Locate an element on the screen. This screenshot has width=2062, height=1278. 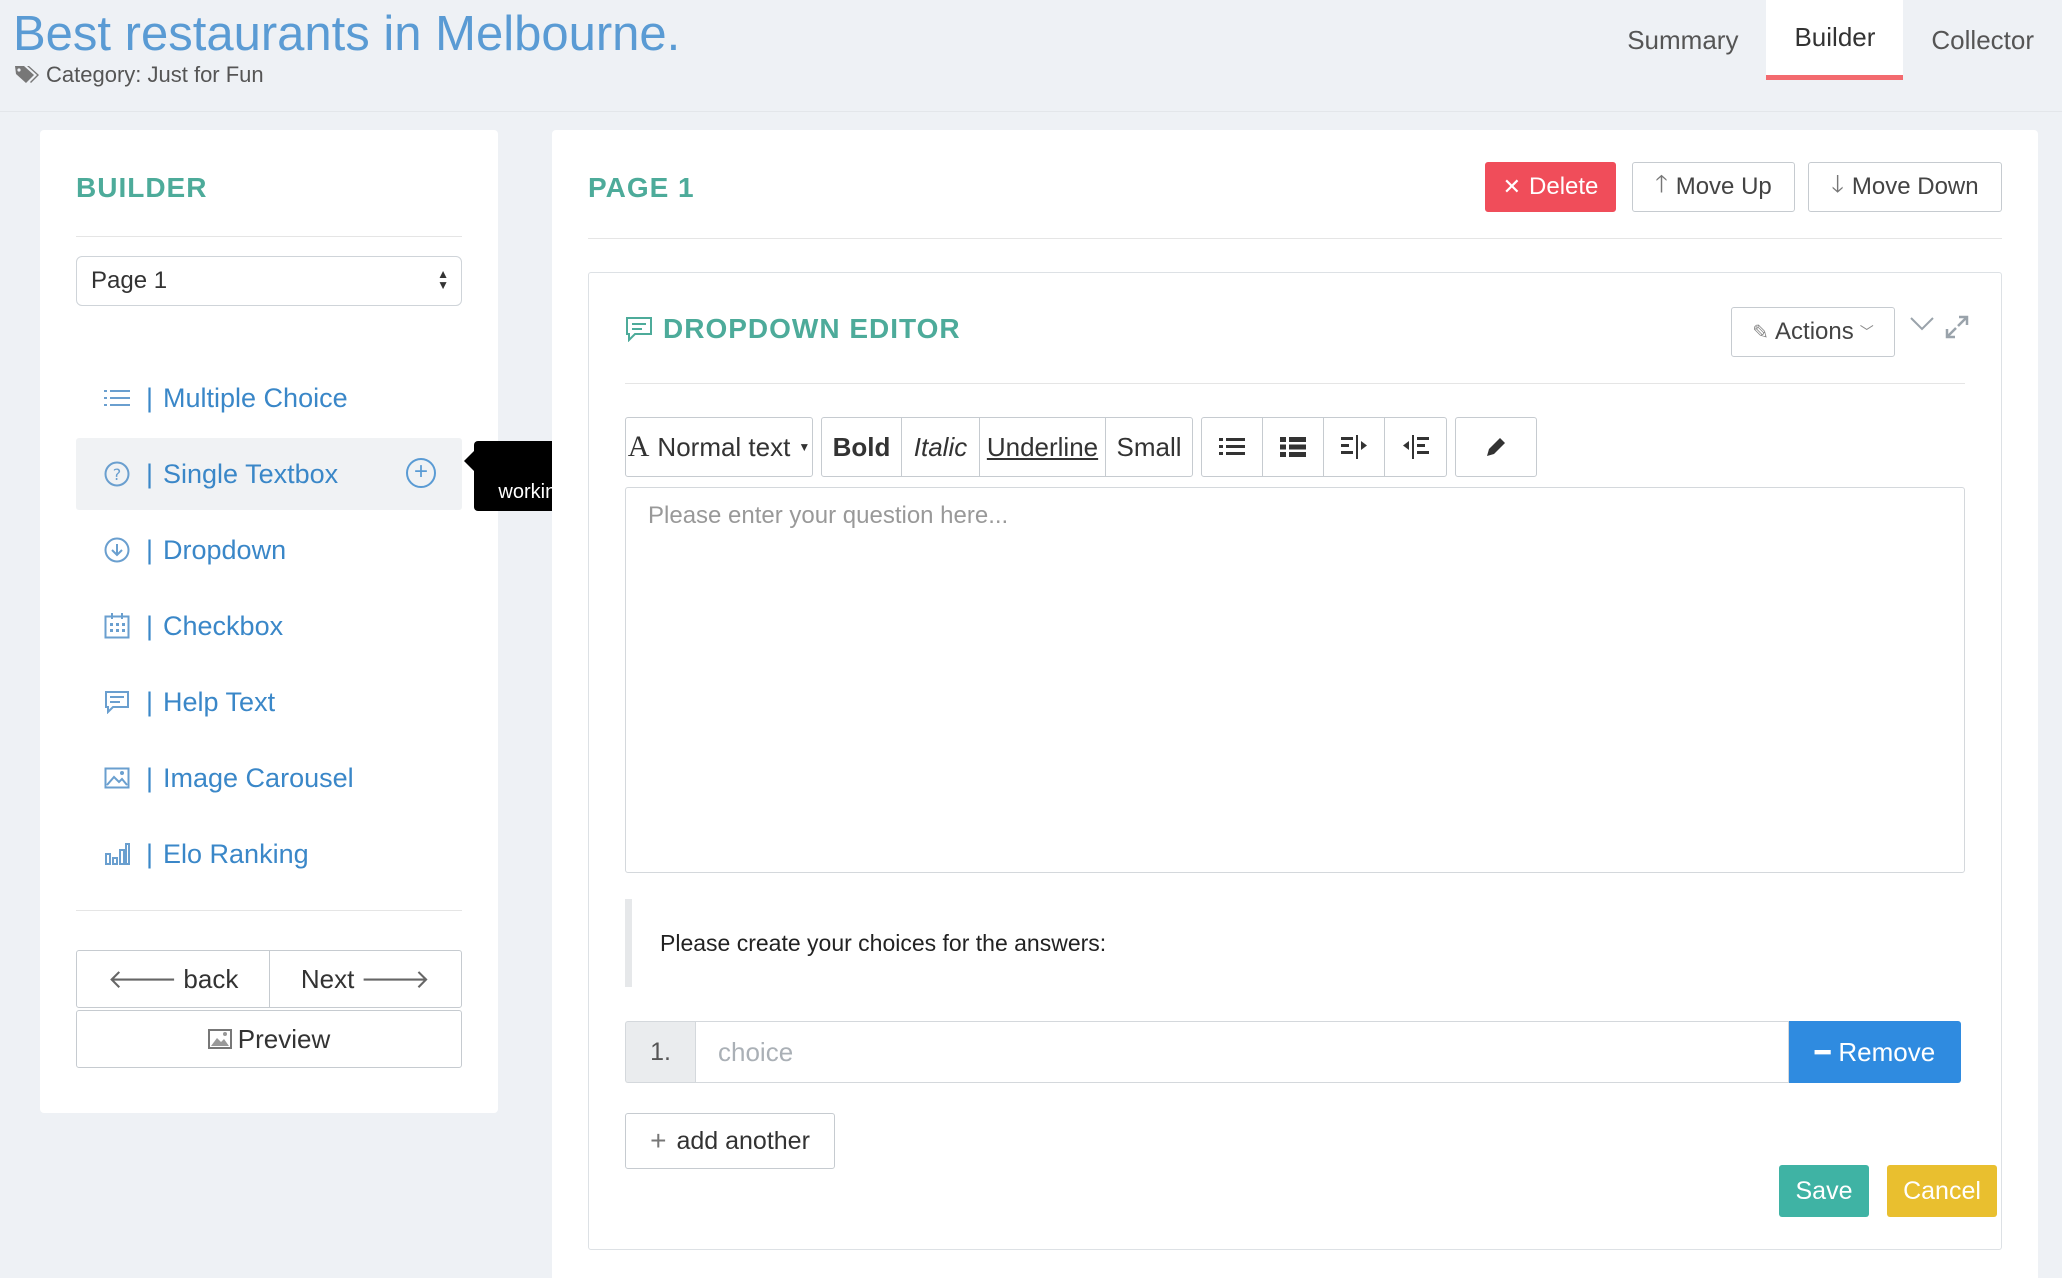
move-up-button: 🡑 Move Up is located at coordinates (1713, 187).